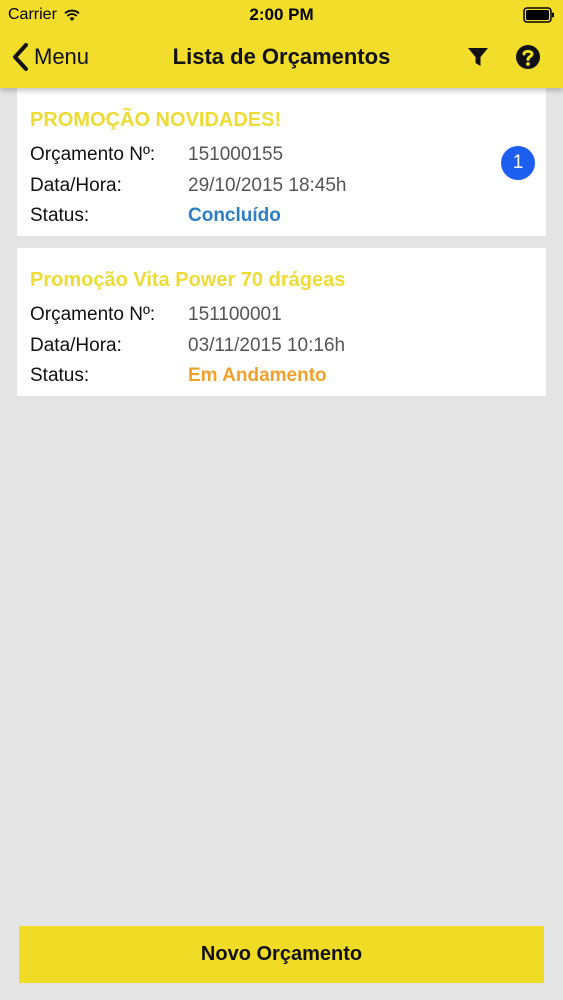 The height and width of the screenshot is (1000, 563). What do you see at coordinates (267, 185) in the screenshot?
I see `quote-date-value: 29/10/2015 18:45h` at bounding box center [267, 185].